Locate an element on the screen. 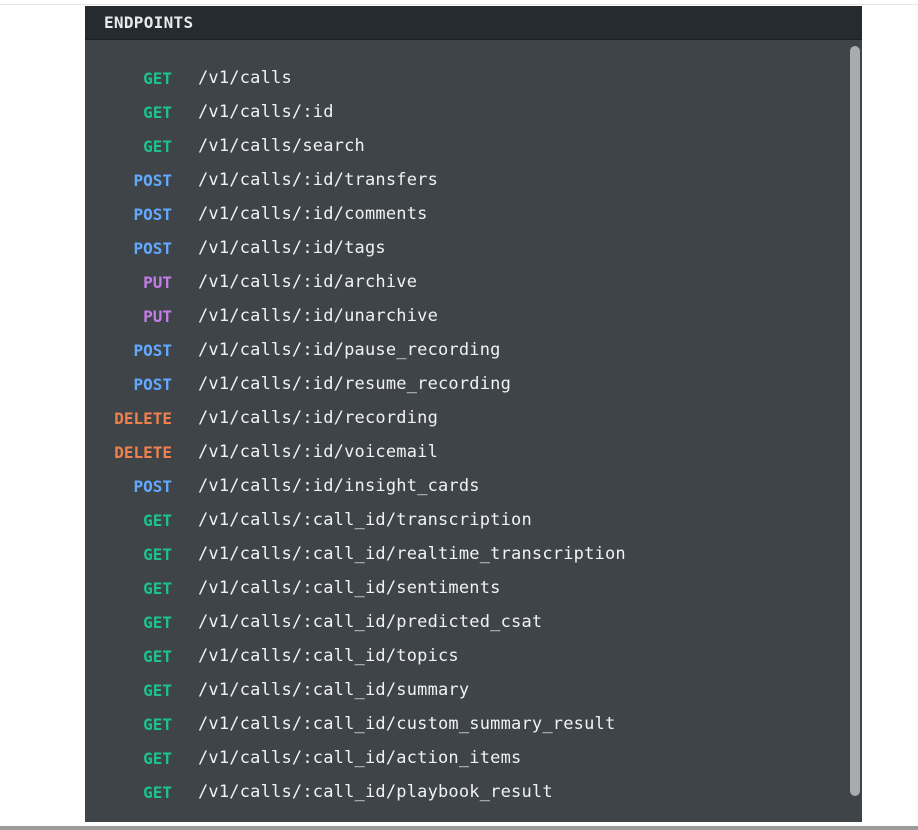  endpoint-path: /v1/calls/:call_id/predicted_csat is located at coordinates (370, 622).